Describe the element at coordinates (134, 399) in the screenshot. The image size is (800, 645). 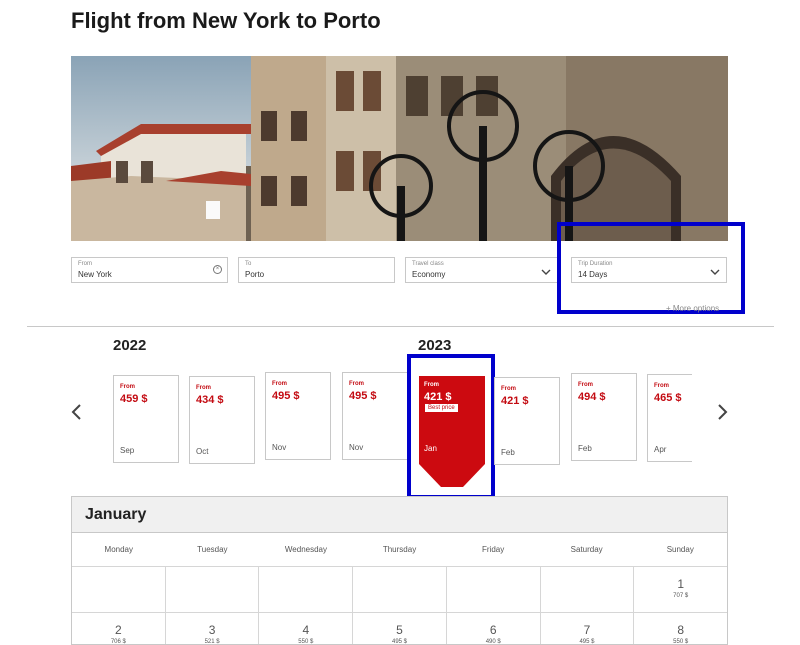
I see `month-card-price: 459 $` at that location.